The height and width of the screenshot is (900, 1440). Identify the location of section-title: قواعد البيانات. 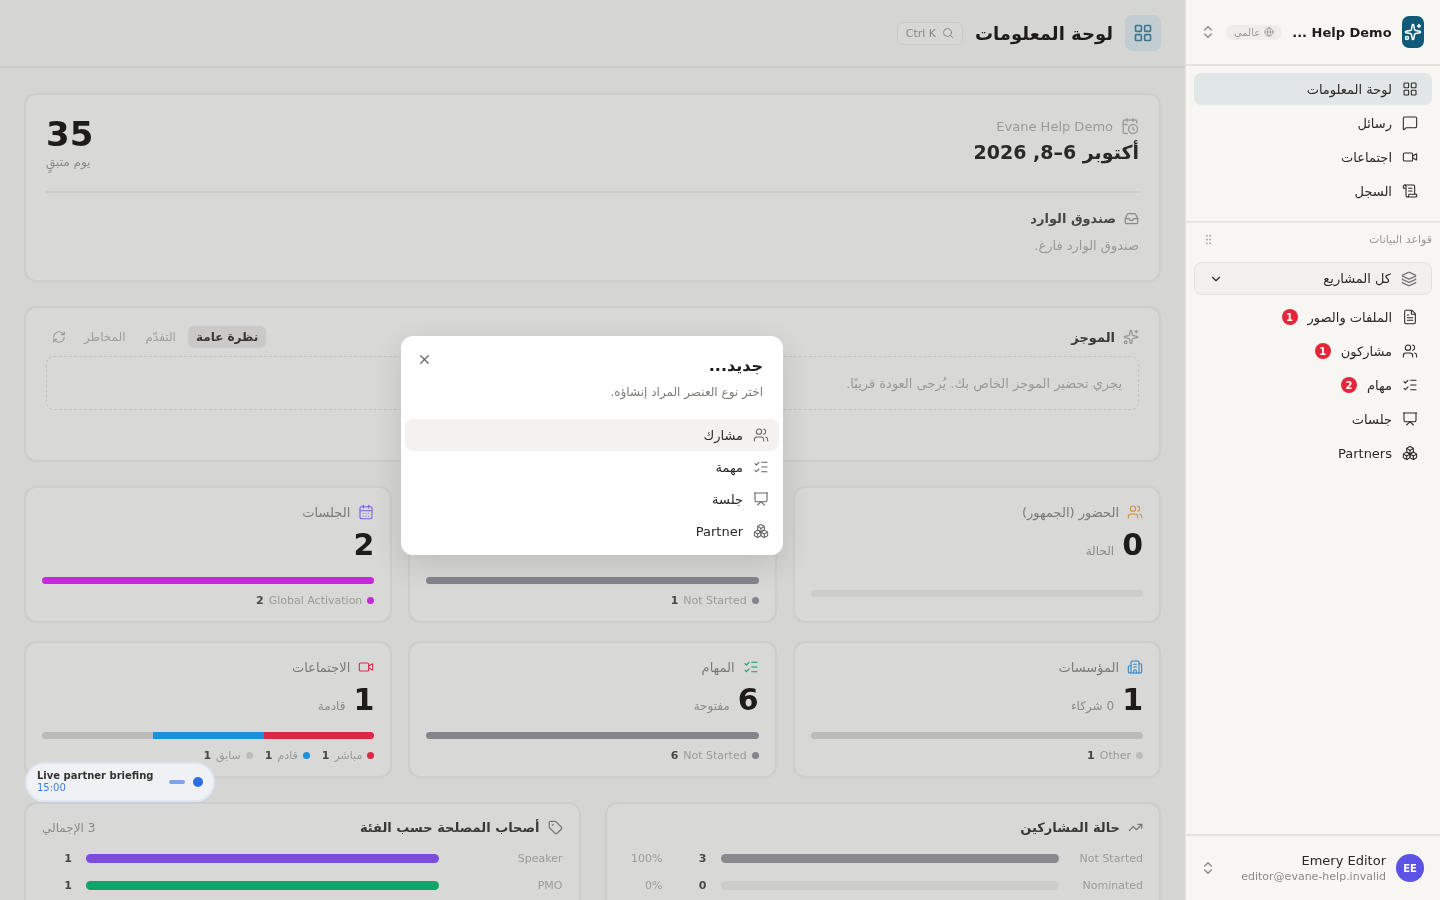
(1400, 239).